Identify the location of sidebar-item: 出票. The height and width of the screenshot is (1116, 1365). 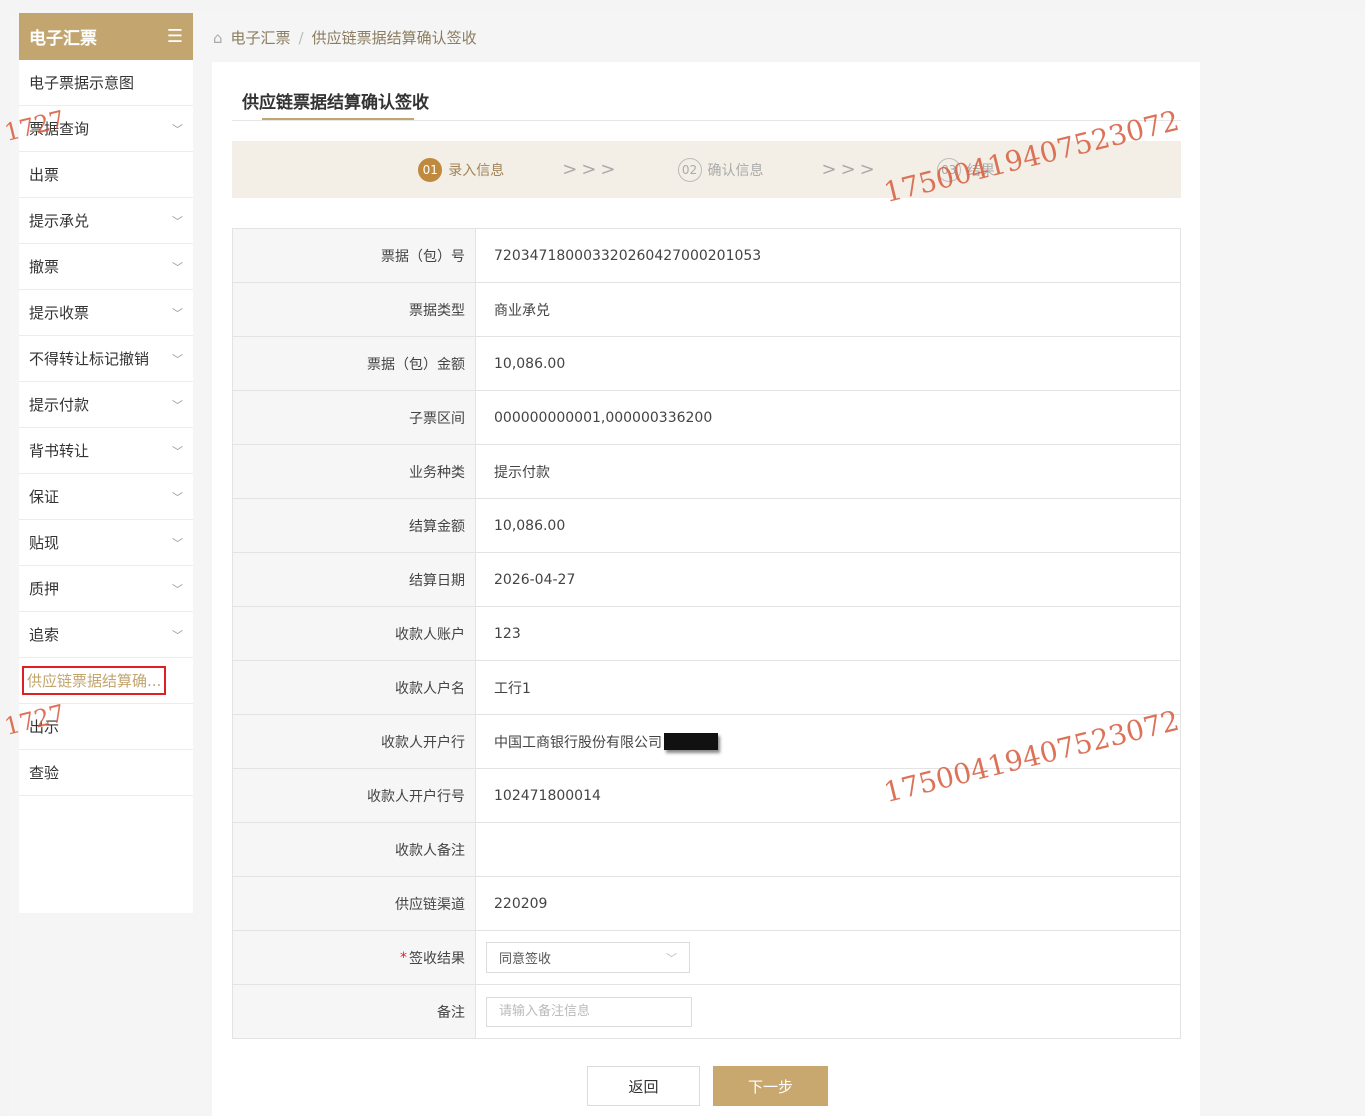
(106, 175).